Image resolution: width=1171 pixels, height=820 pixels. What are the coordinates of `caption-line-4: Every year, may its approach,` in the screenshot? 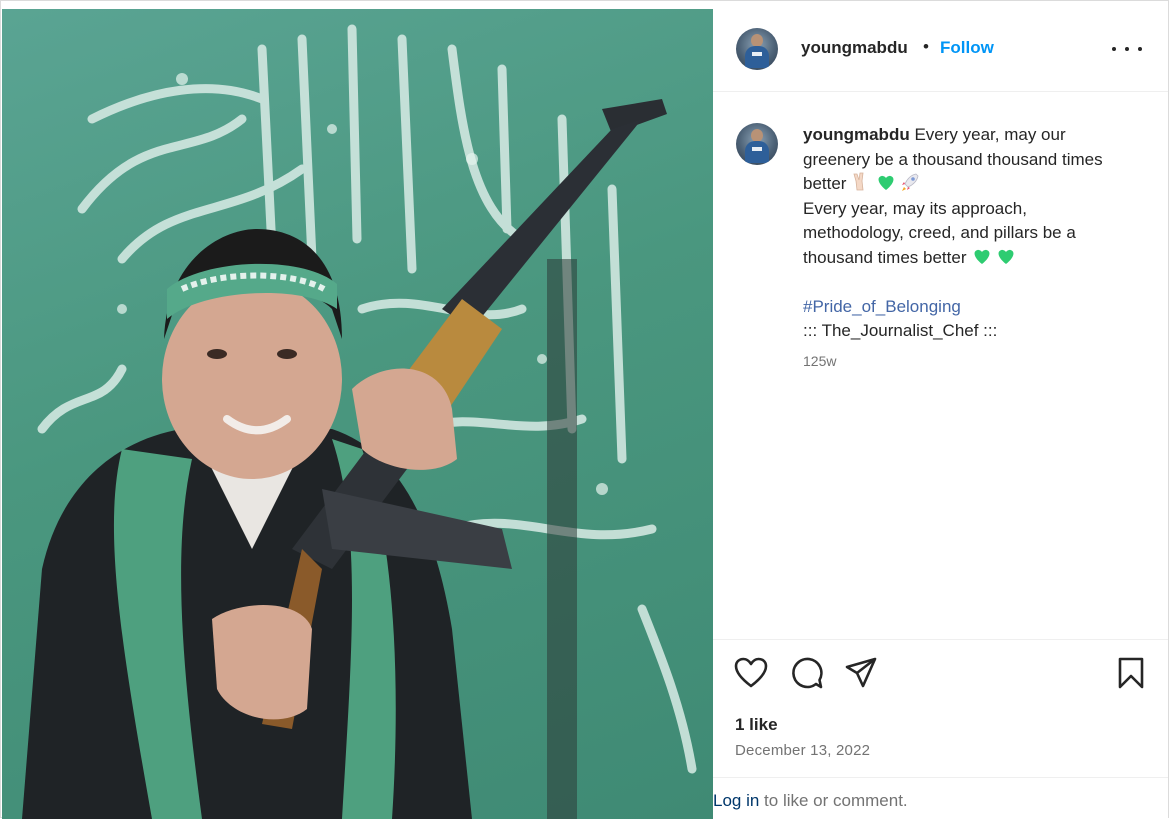 It's located at (915, 208).